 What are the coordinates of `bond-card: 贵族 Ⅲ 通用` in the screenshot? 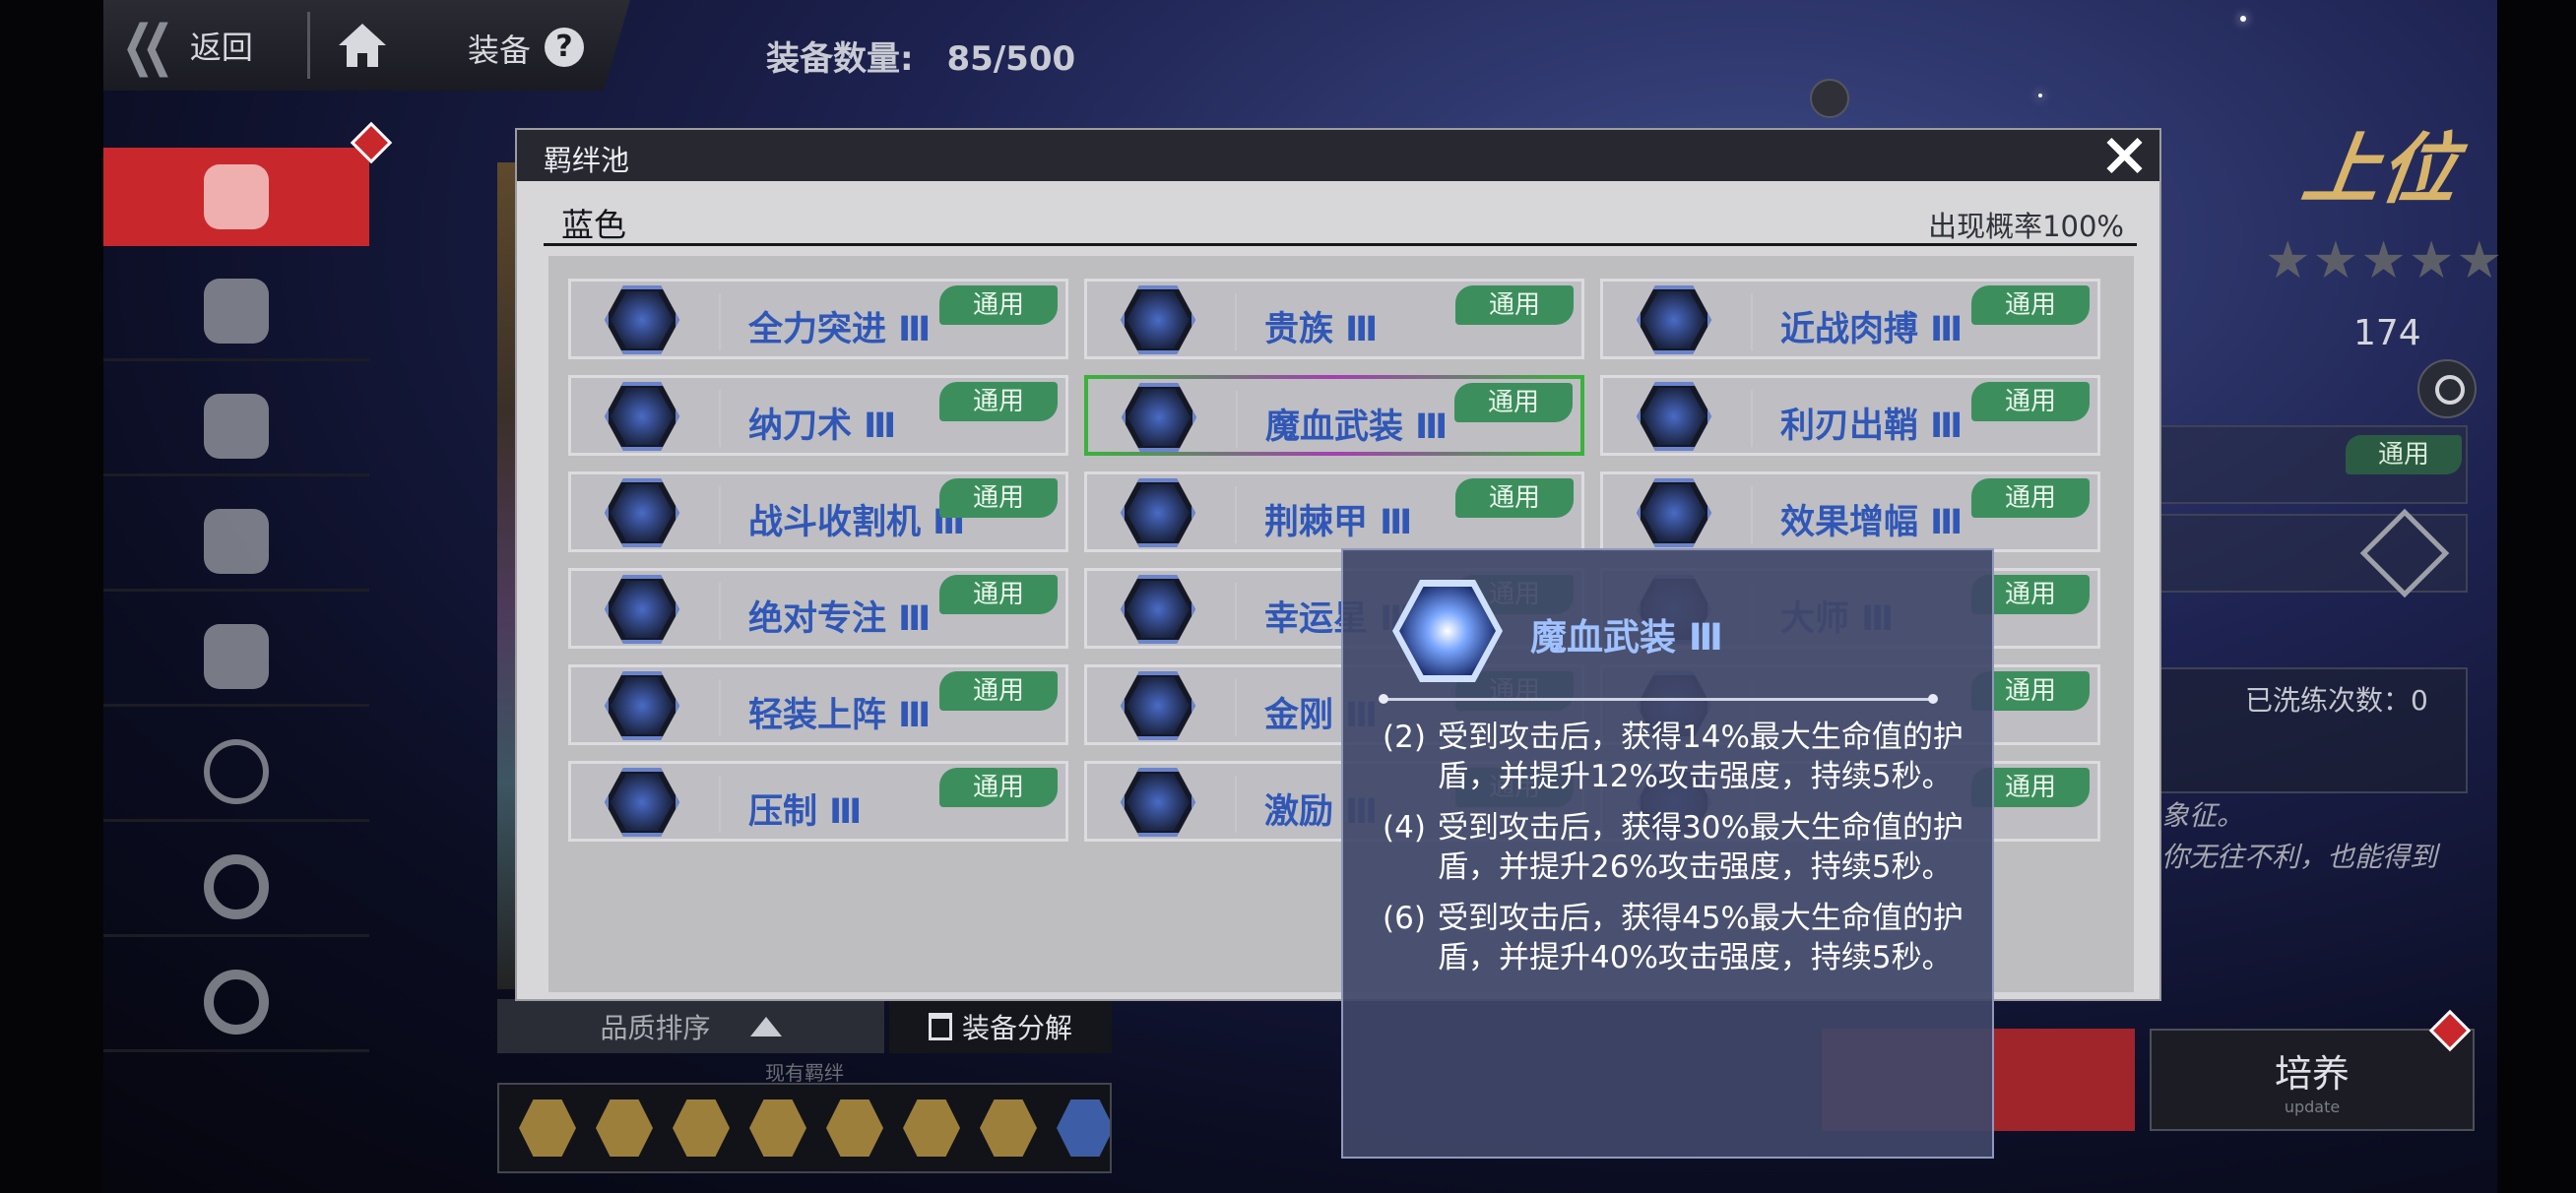 It's located at (1334, 319).